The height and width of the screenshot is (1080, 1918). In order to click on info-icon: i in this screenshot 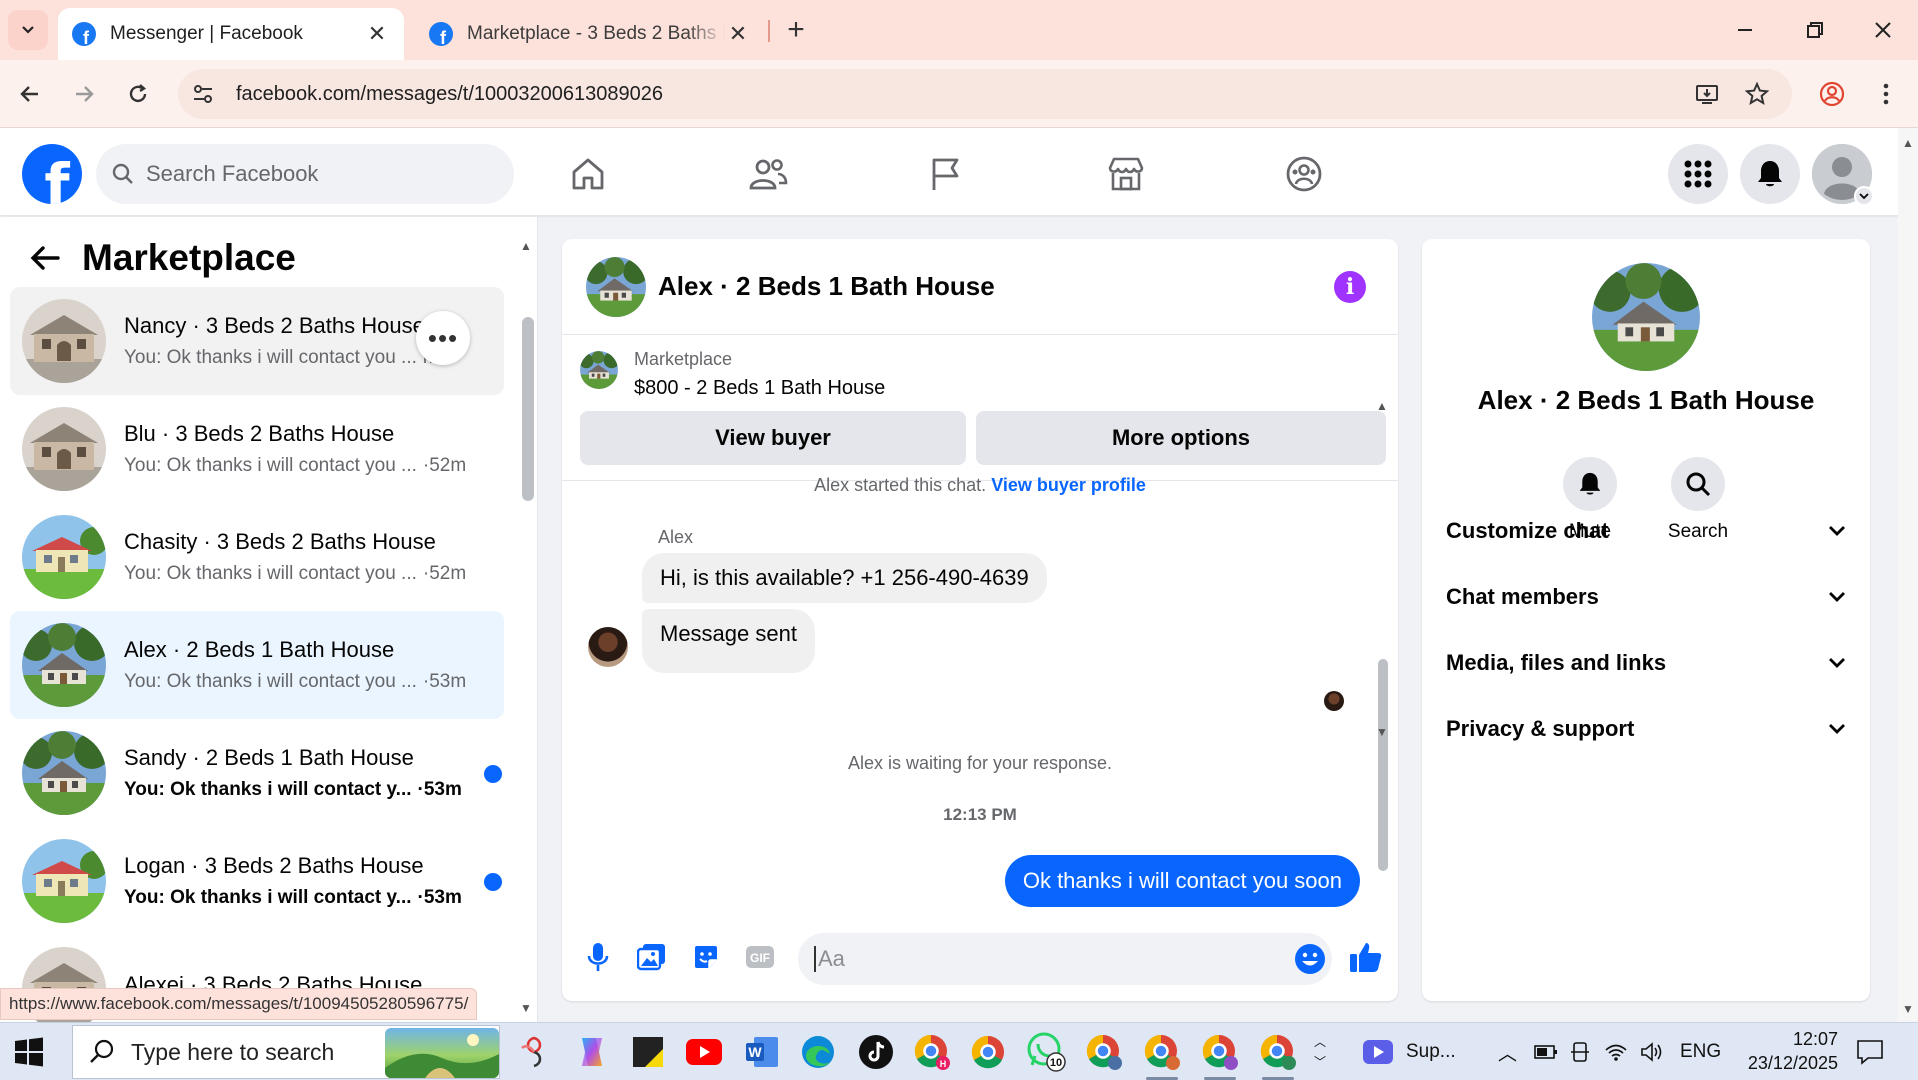, I will do `click(1350, 287)`.